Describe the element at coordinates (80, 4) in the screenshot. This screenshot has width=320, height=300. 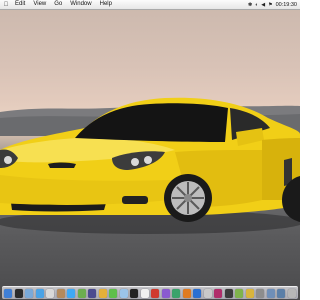
I see `menu-window: Window` at that location.